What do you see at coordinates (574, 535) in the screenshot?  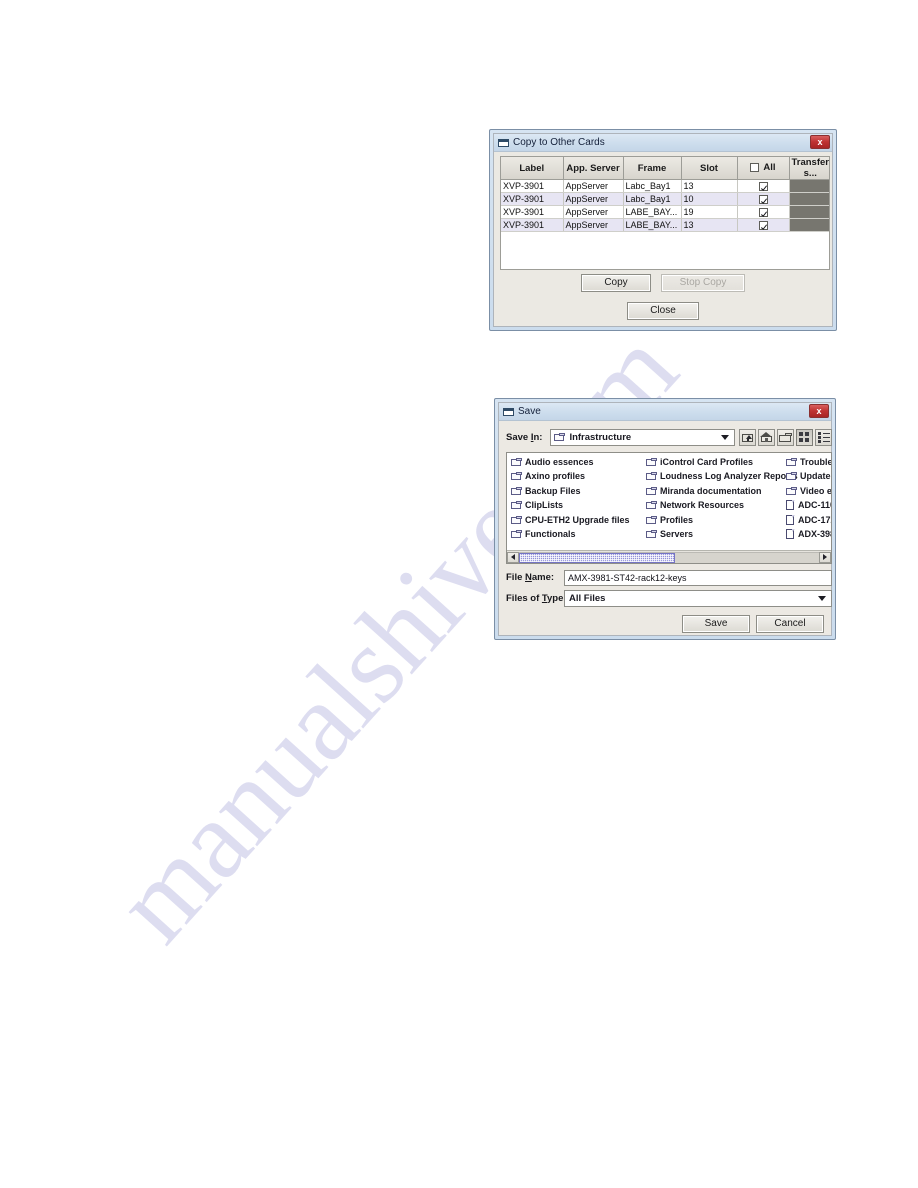 I see `list-item: Functionals` at bounding box center [574, 535].